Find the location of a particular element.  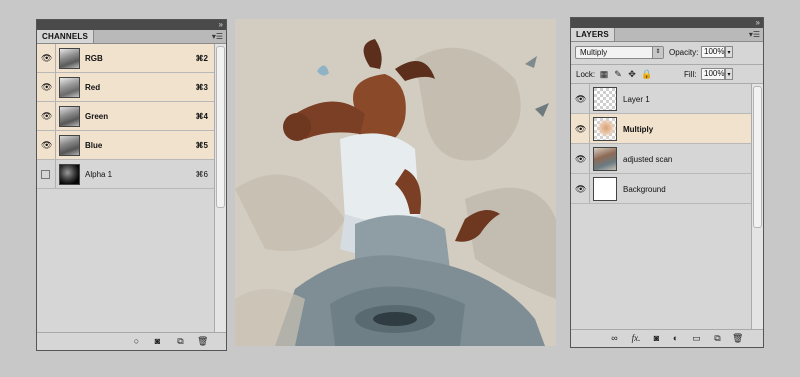

new-layer-icon: ⧉ is located at coordinates (717, 338).